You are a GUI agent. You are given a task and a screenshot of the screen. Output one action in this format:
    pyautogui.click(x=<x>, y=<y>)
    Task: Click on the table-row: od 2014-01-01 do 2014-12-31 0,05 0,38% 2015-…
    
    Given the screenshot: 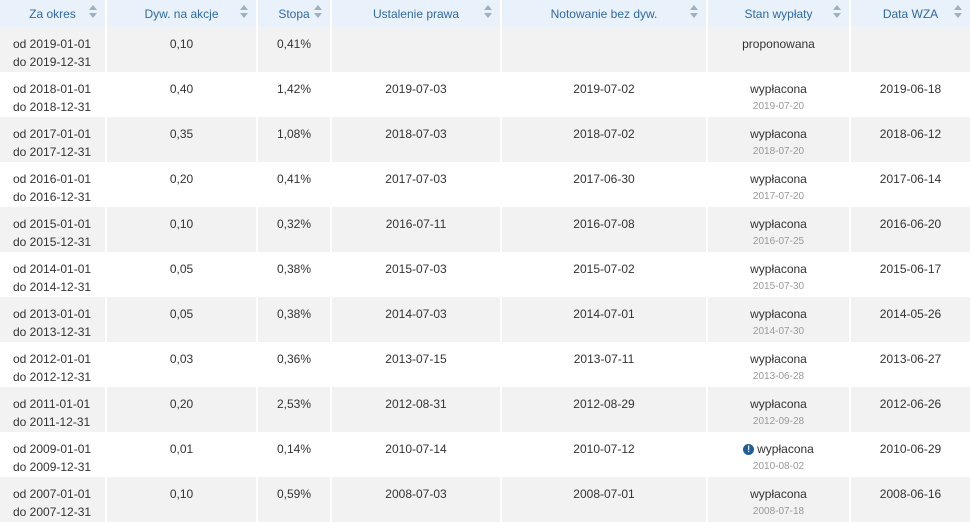 What is the action you would take?
    pyautogui.click(x=485, y=274)
    